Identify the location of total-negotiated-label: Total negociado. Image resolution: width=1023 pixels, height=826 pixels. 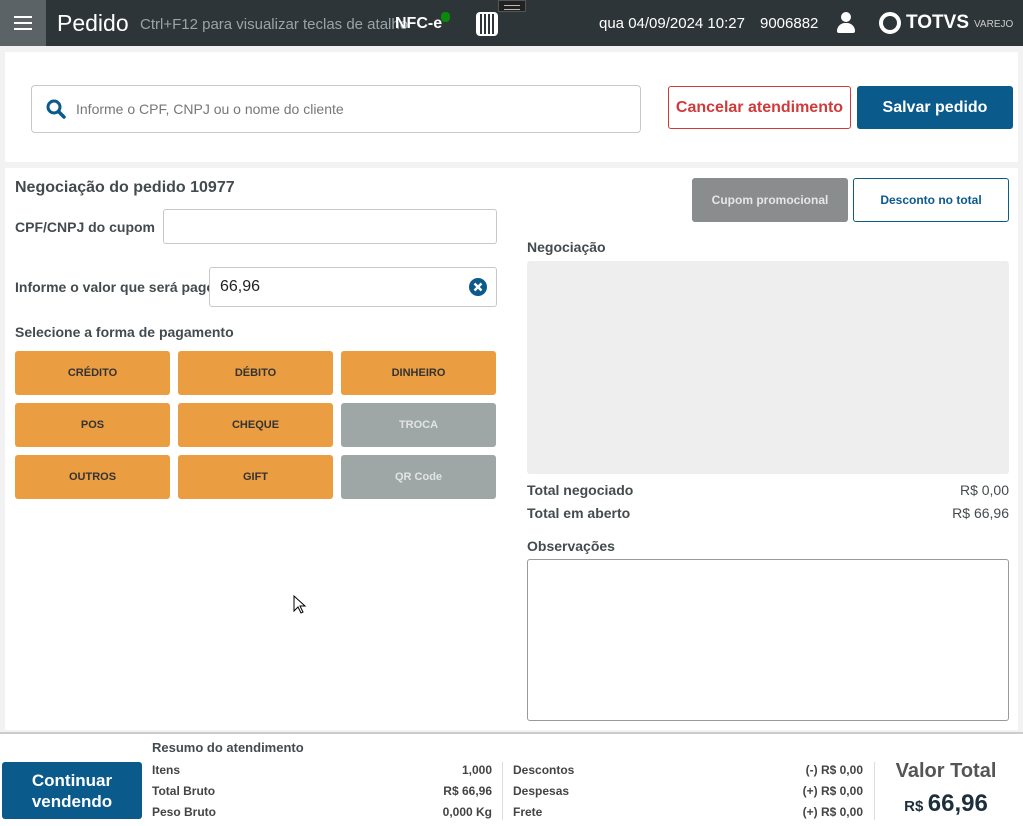
(580, 490).